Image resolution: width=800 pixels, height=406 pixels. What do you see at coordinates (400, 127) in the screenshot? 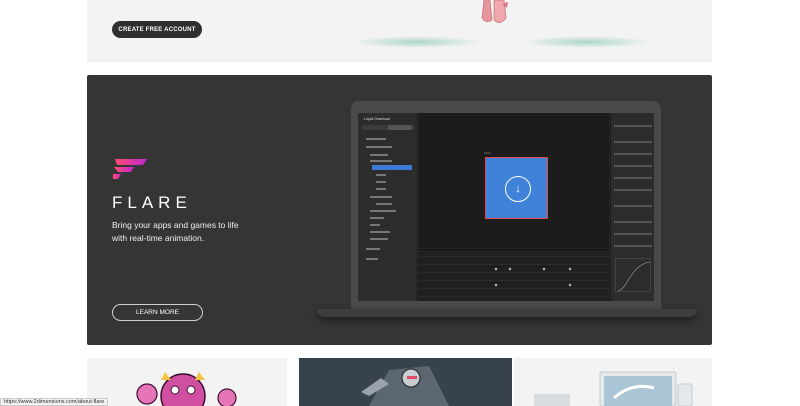
I see `panel-tab-active` at bounding box center [400, 127].